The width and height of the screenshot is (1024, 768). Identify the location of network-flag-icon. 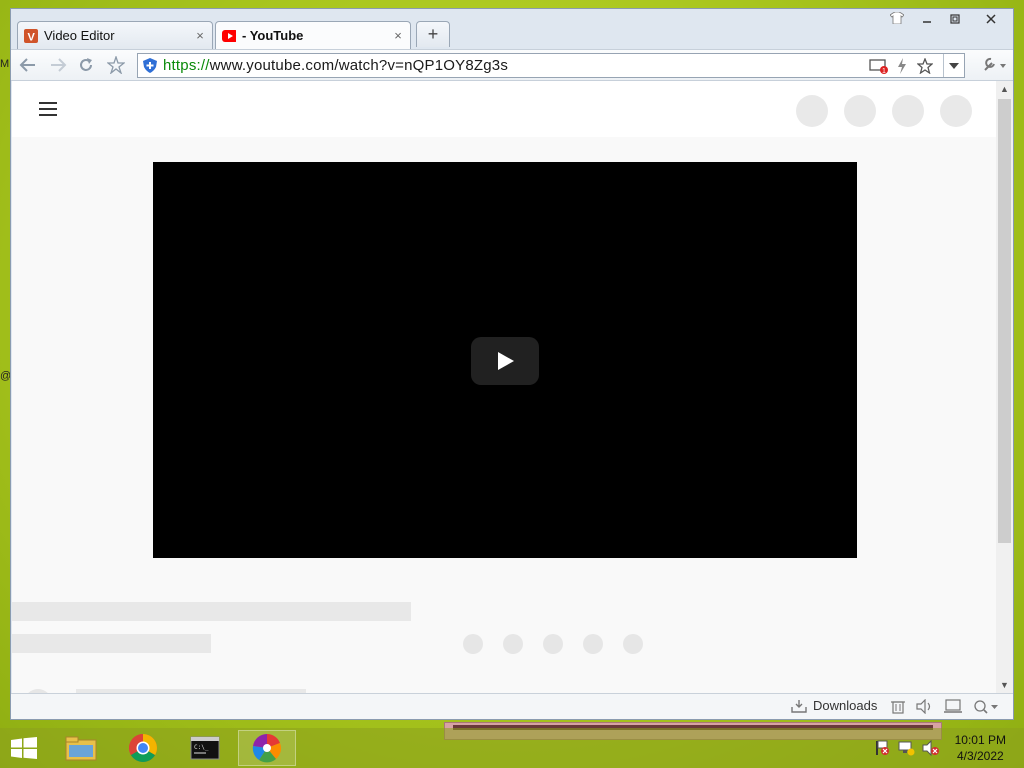
(882, 750).